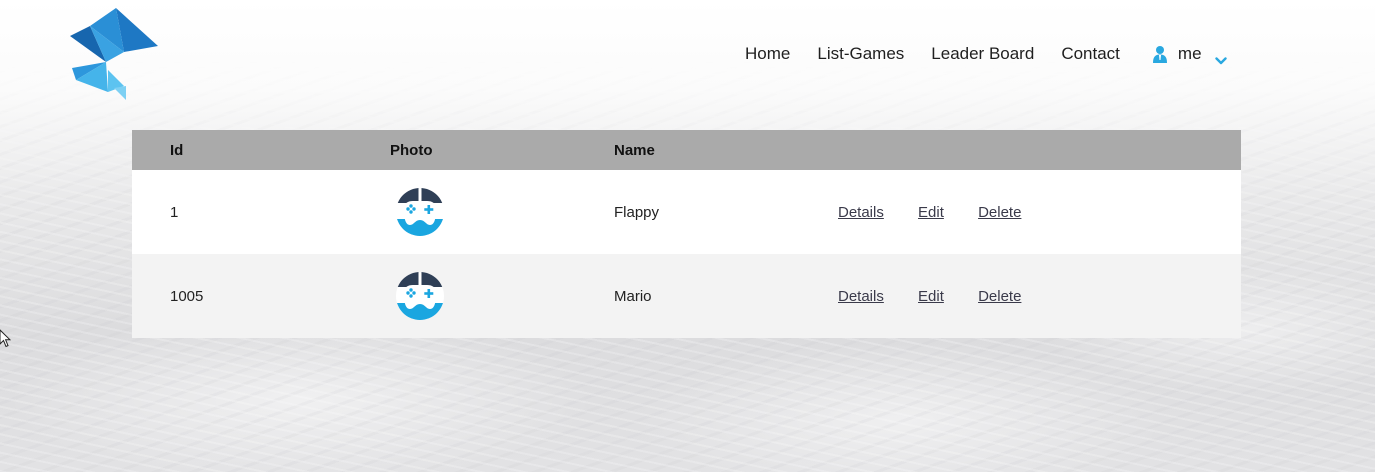 The height and width of the screenshot is (472, 1375). I want to click on column-header-id: Id, so click(177, 150).